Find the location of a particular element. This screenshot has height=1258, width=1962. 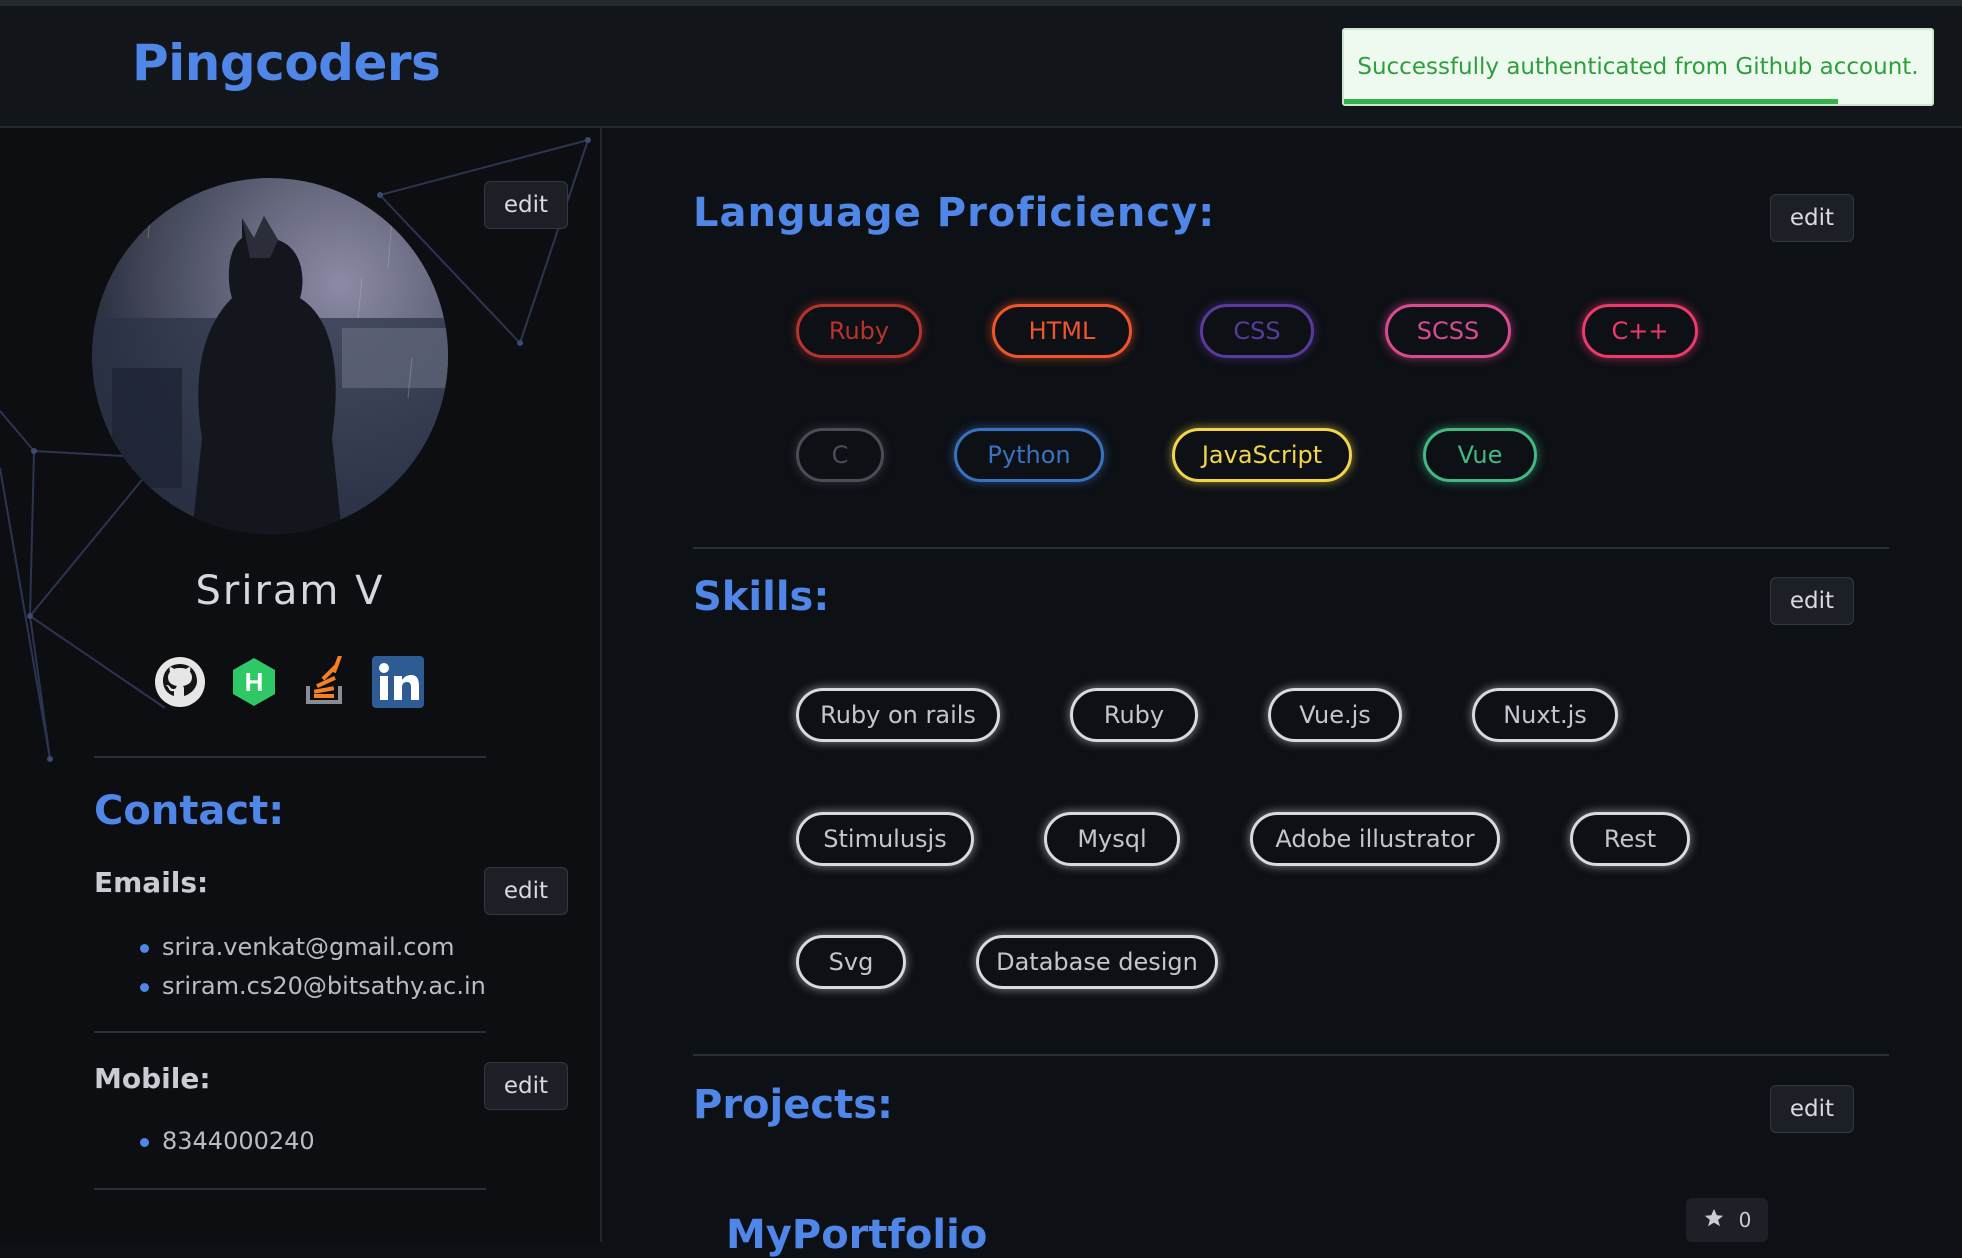

language-chip: Ruby is located at coordinates (859, 331).